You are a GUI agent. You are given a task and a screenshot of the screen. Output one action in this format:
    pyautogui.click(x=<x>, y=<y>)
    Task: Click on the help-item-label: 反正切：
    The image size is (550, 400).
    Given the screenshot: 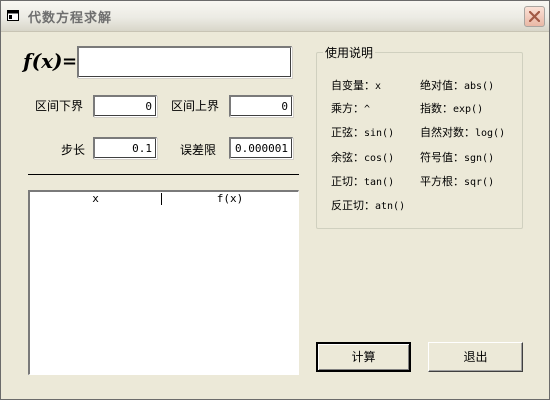 What is the action you would take?
    pyautogui.click(x=353, y=205)
    